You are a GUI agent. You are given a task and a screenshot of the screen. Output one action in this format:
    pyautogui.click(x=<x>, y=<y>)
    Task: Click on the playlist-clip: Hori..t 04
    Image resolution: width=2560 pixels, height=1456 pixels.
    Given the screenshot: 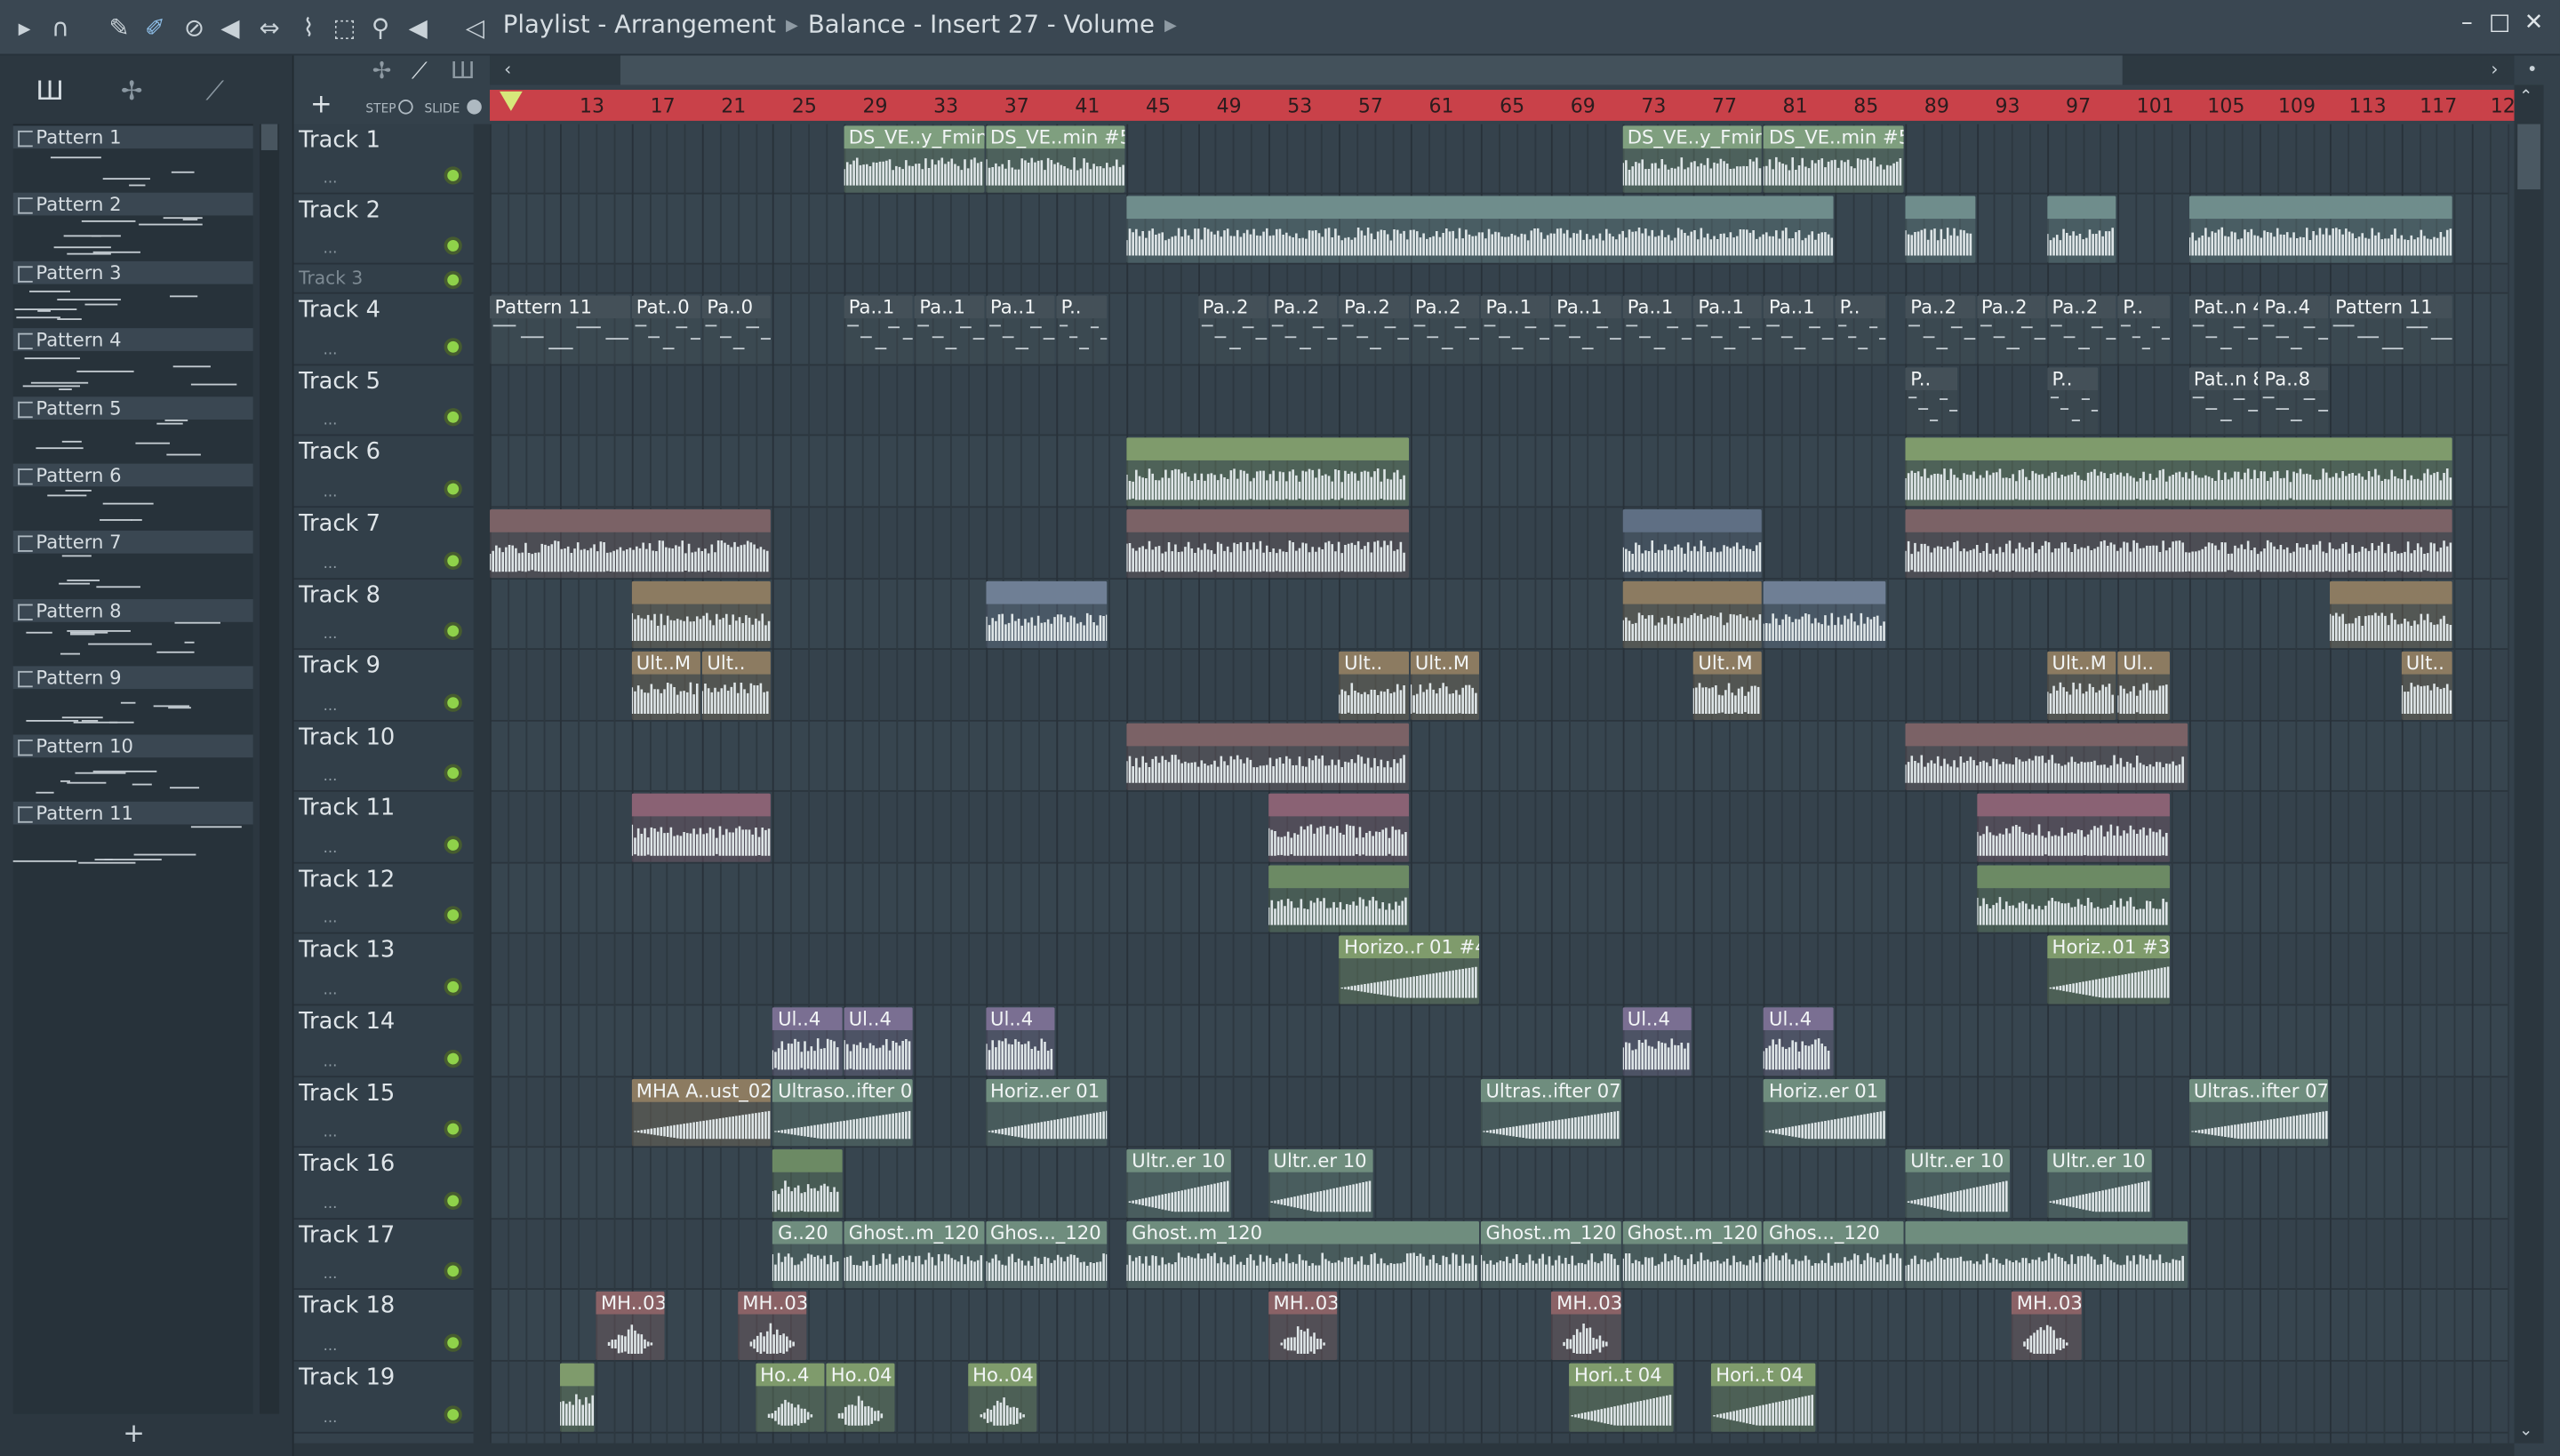 What is the action you would take?
    pyautogui.click(x=1622, y=1397)
    